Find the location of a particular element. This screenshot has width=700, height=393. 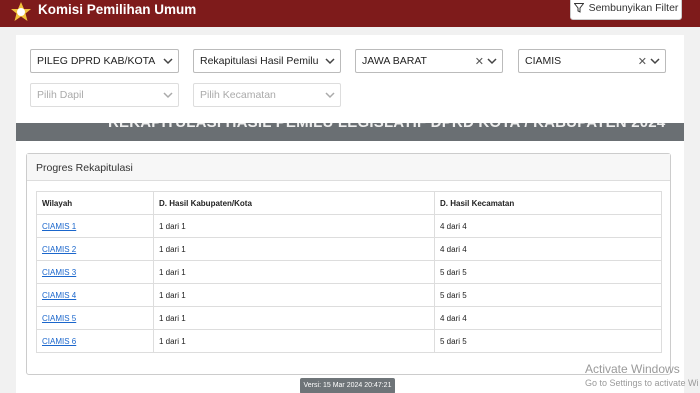

wilayah-link: CIAMIS 1 is located at coordinates (59, 226).